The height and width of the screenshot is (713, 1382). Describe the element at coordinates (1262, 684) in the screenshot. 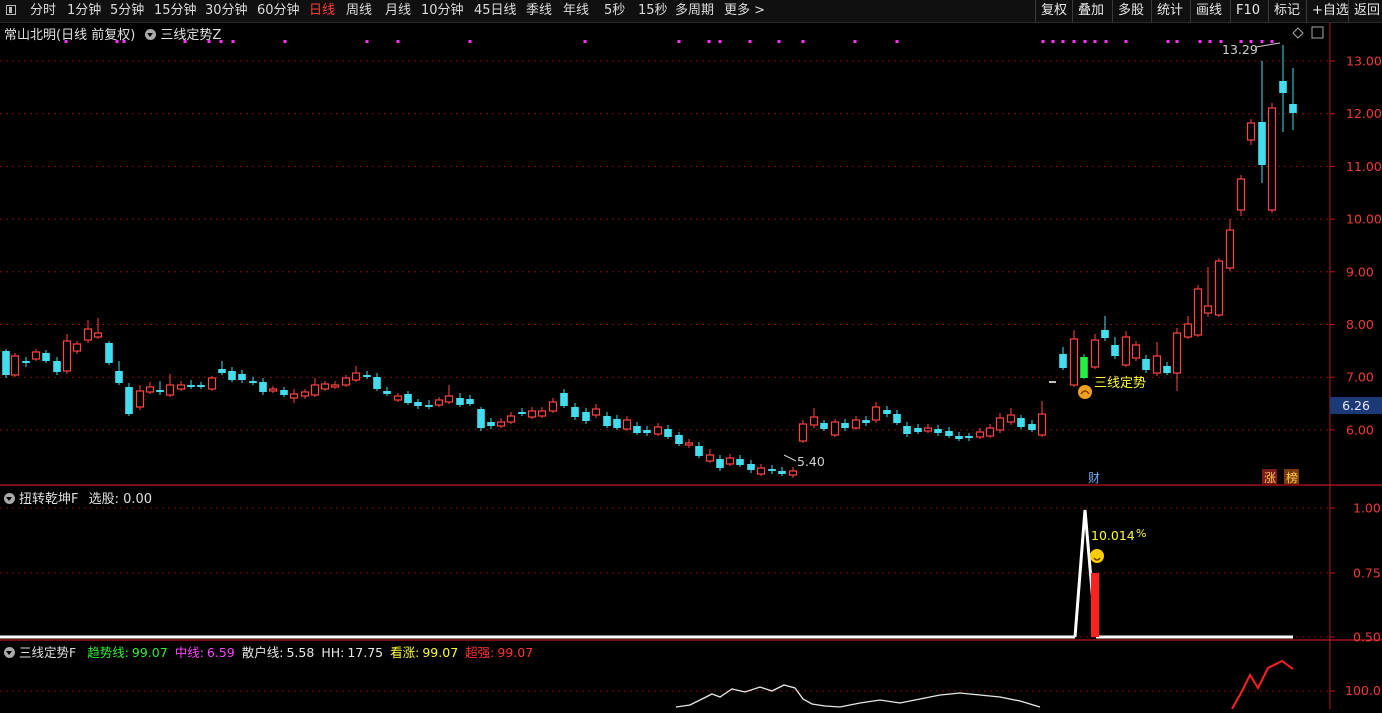

I see `sub2-red-line` at that location.